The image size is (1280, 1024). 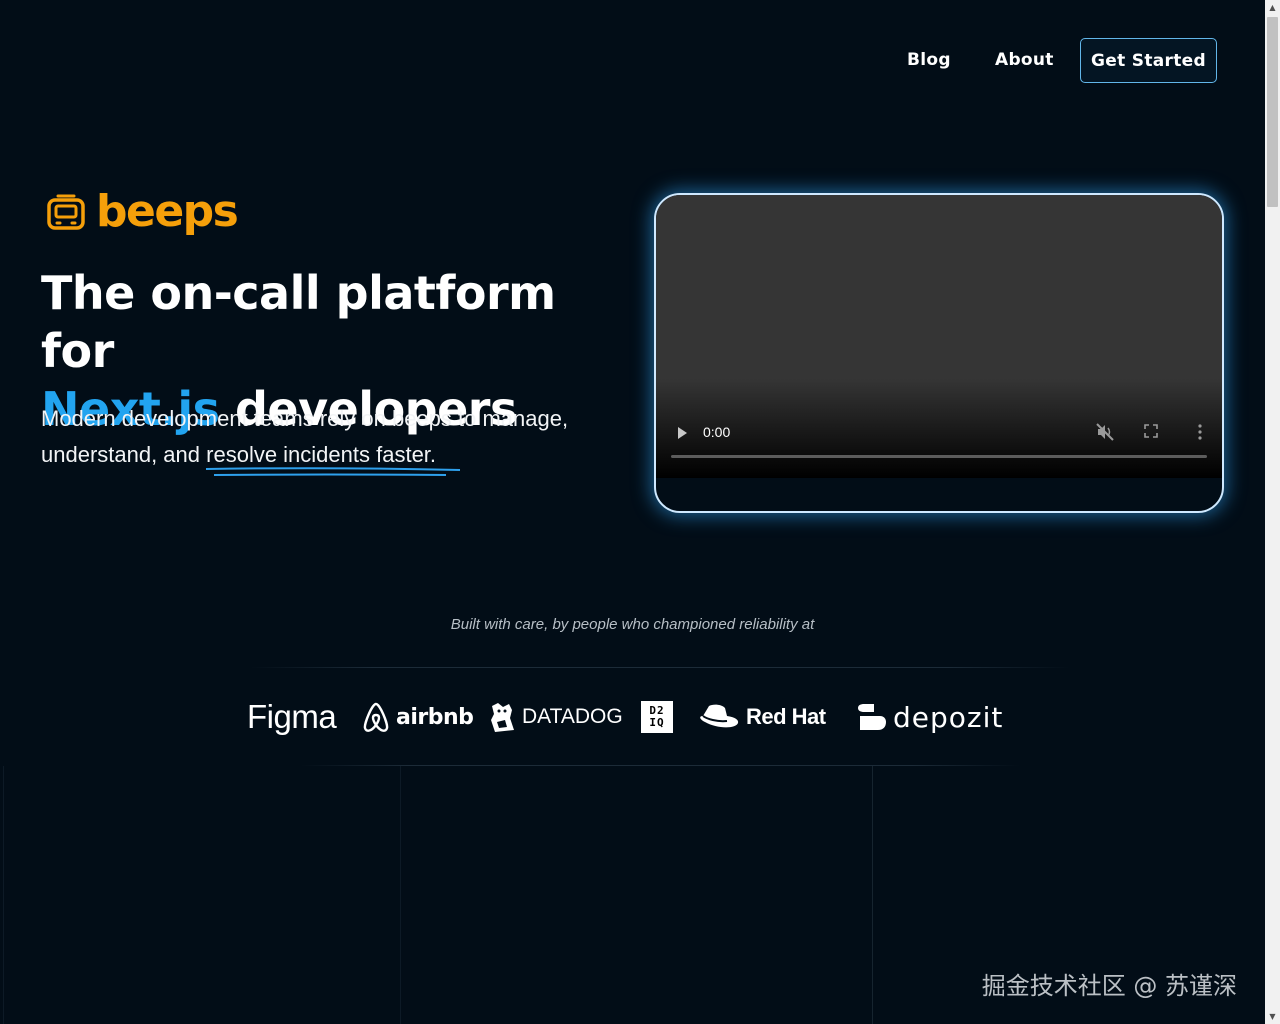 I want to click on video-progress-bar, so click(x=939, y=456).